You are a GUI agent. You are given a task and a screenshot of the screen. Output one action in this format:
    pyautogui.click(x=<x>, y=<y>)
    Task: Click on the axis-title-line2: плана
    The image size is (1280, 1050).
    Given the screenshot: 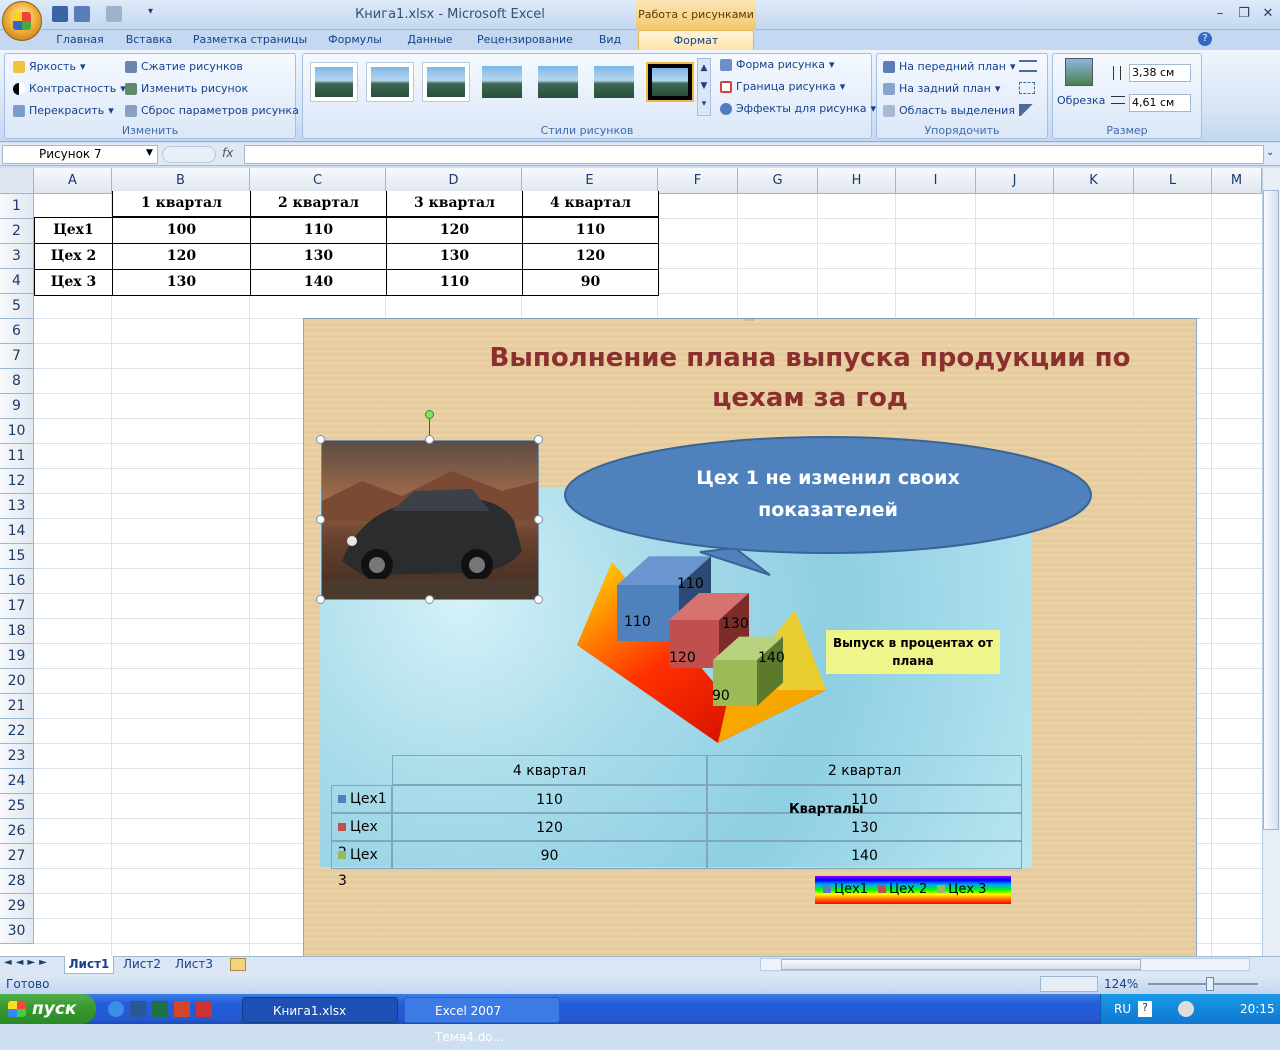 What is the action you would take?
    pyautogui.click(x=913, y=661)
    